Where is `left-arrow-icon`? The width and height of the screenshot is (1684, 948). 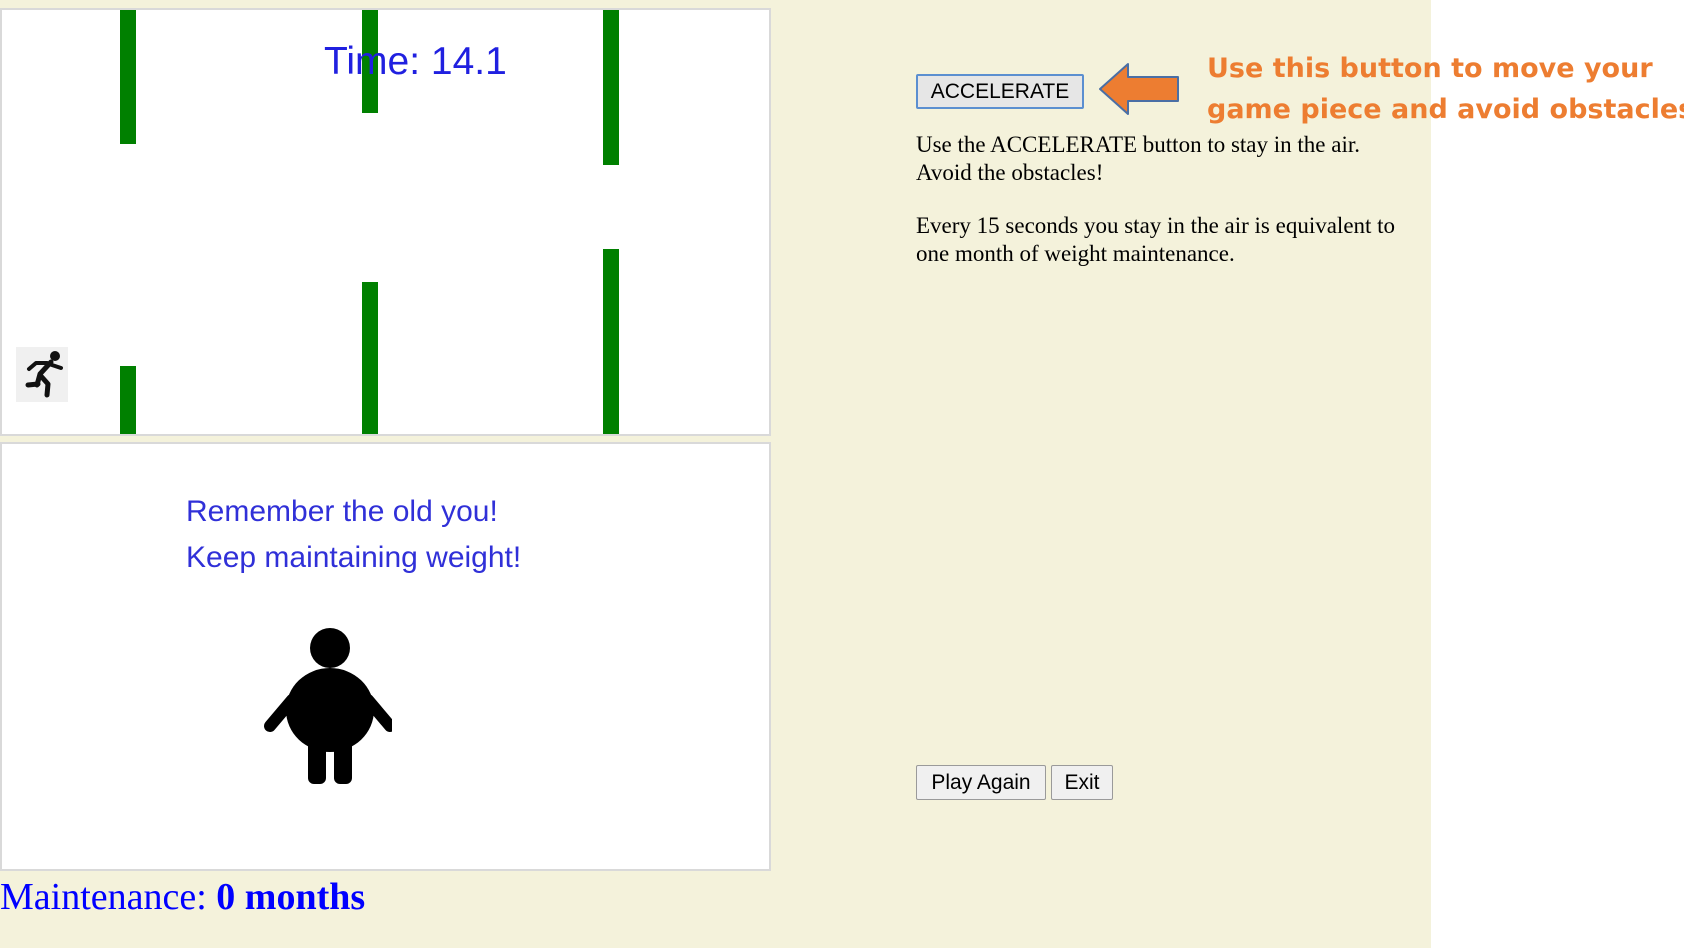 left-arrow-icon is located at coordinates (1139, 89).